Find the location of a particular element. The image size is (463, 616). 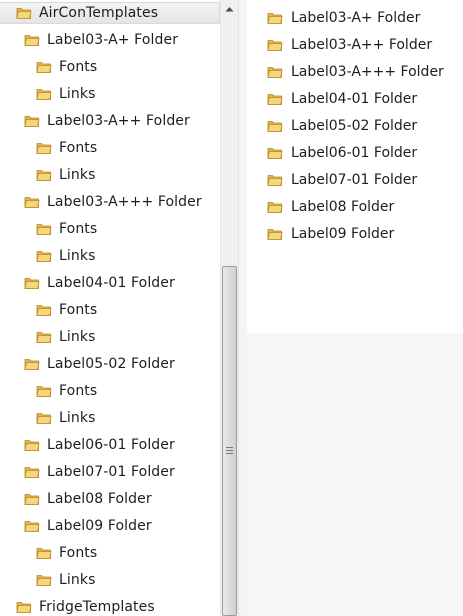

tree-item-label03-a-plus-plus-plus: Label03-A+++ Folder is located at coordinates (113, 202).